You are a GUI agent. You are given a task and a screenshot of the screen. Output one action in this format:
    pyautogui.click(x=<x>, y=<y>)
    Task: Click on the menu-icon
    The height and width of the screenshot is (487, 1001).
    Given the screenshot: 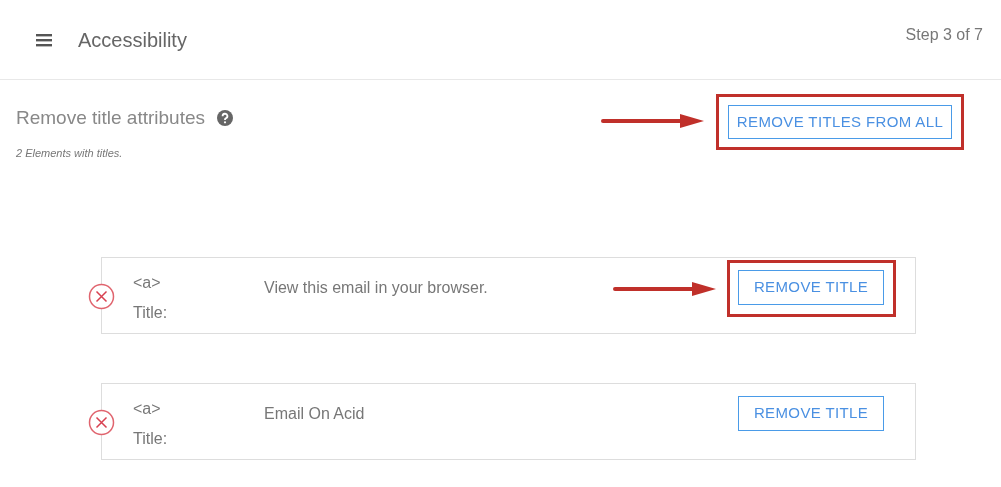 What is the action you would take?
    pyautogui.click(x=44, y=39)
    